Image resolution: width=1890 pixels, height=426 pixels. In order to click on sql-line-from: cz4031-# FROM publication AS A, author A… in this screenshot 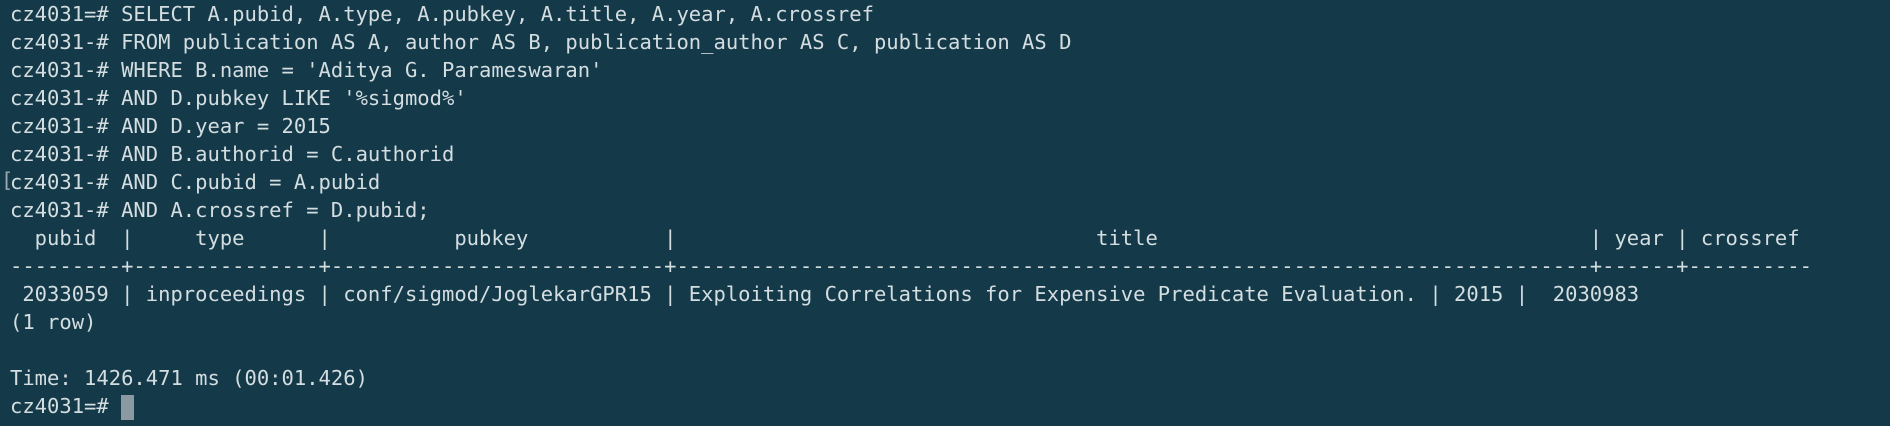, I will do `click(541, 42)`.